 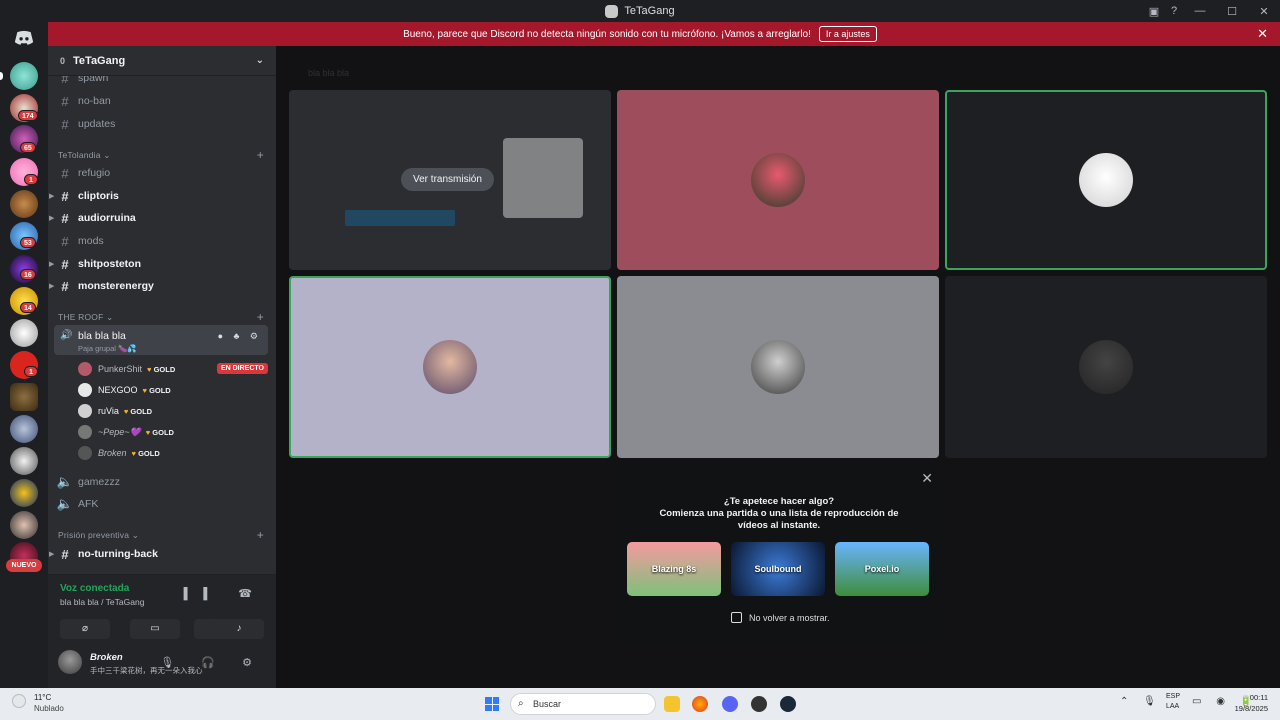 I want to click on server-boost-count: 0, so click(x=63, y=60).